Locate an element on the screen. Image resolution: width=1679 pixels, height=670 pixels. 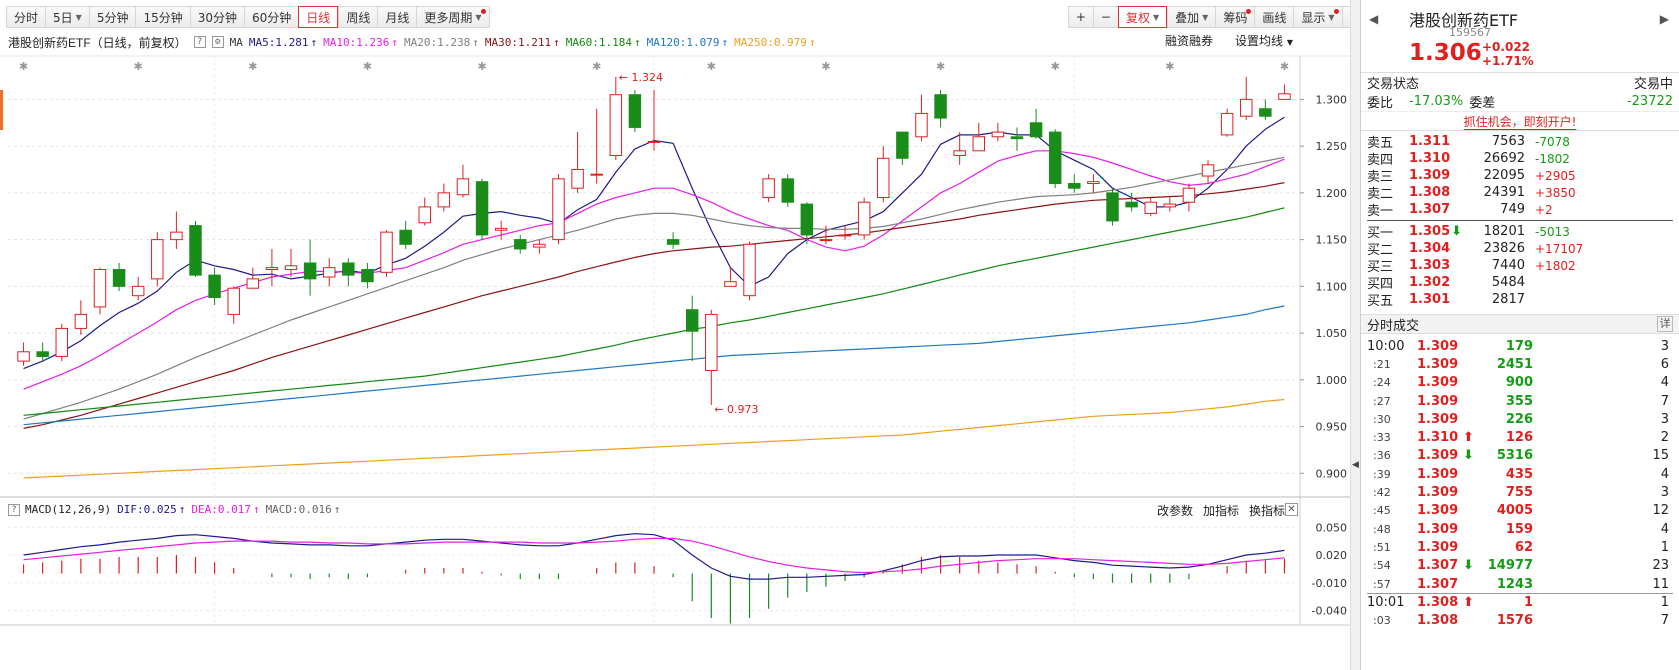
bids-row: 买四 1.302 5484 is located at coordinates (1520, 283).